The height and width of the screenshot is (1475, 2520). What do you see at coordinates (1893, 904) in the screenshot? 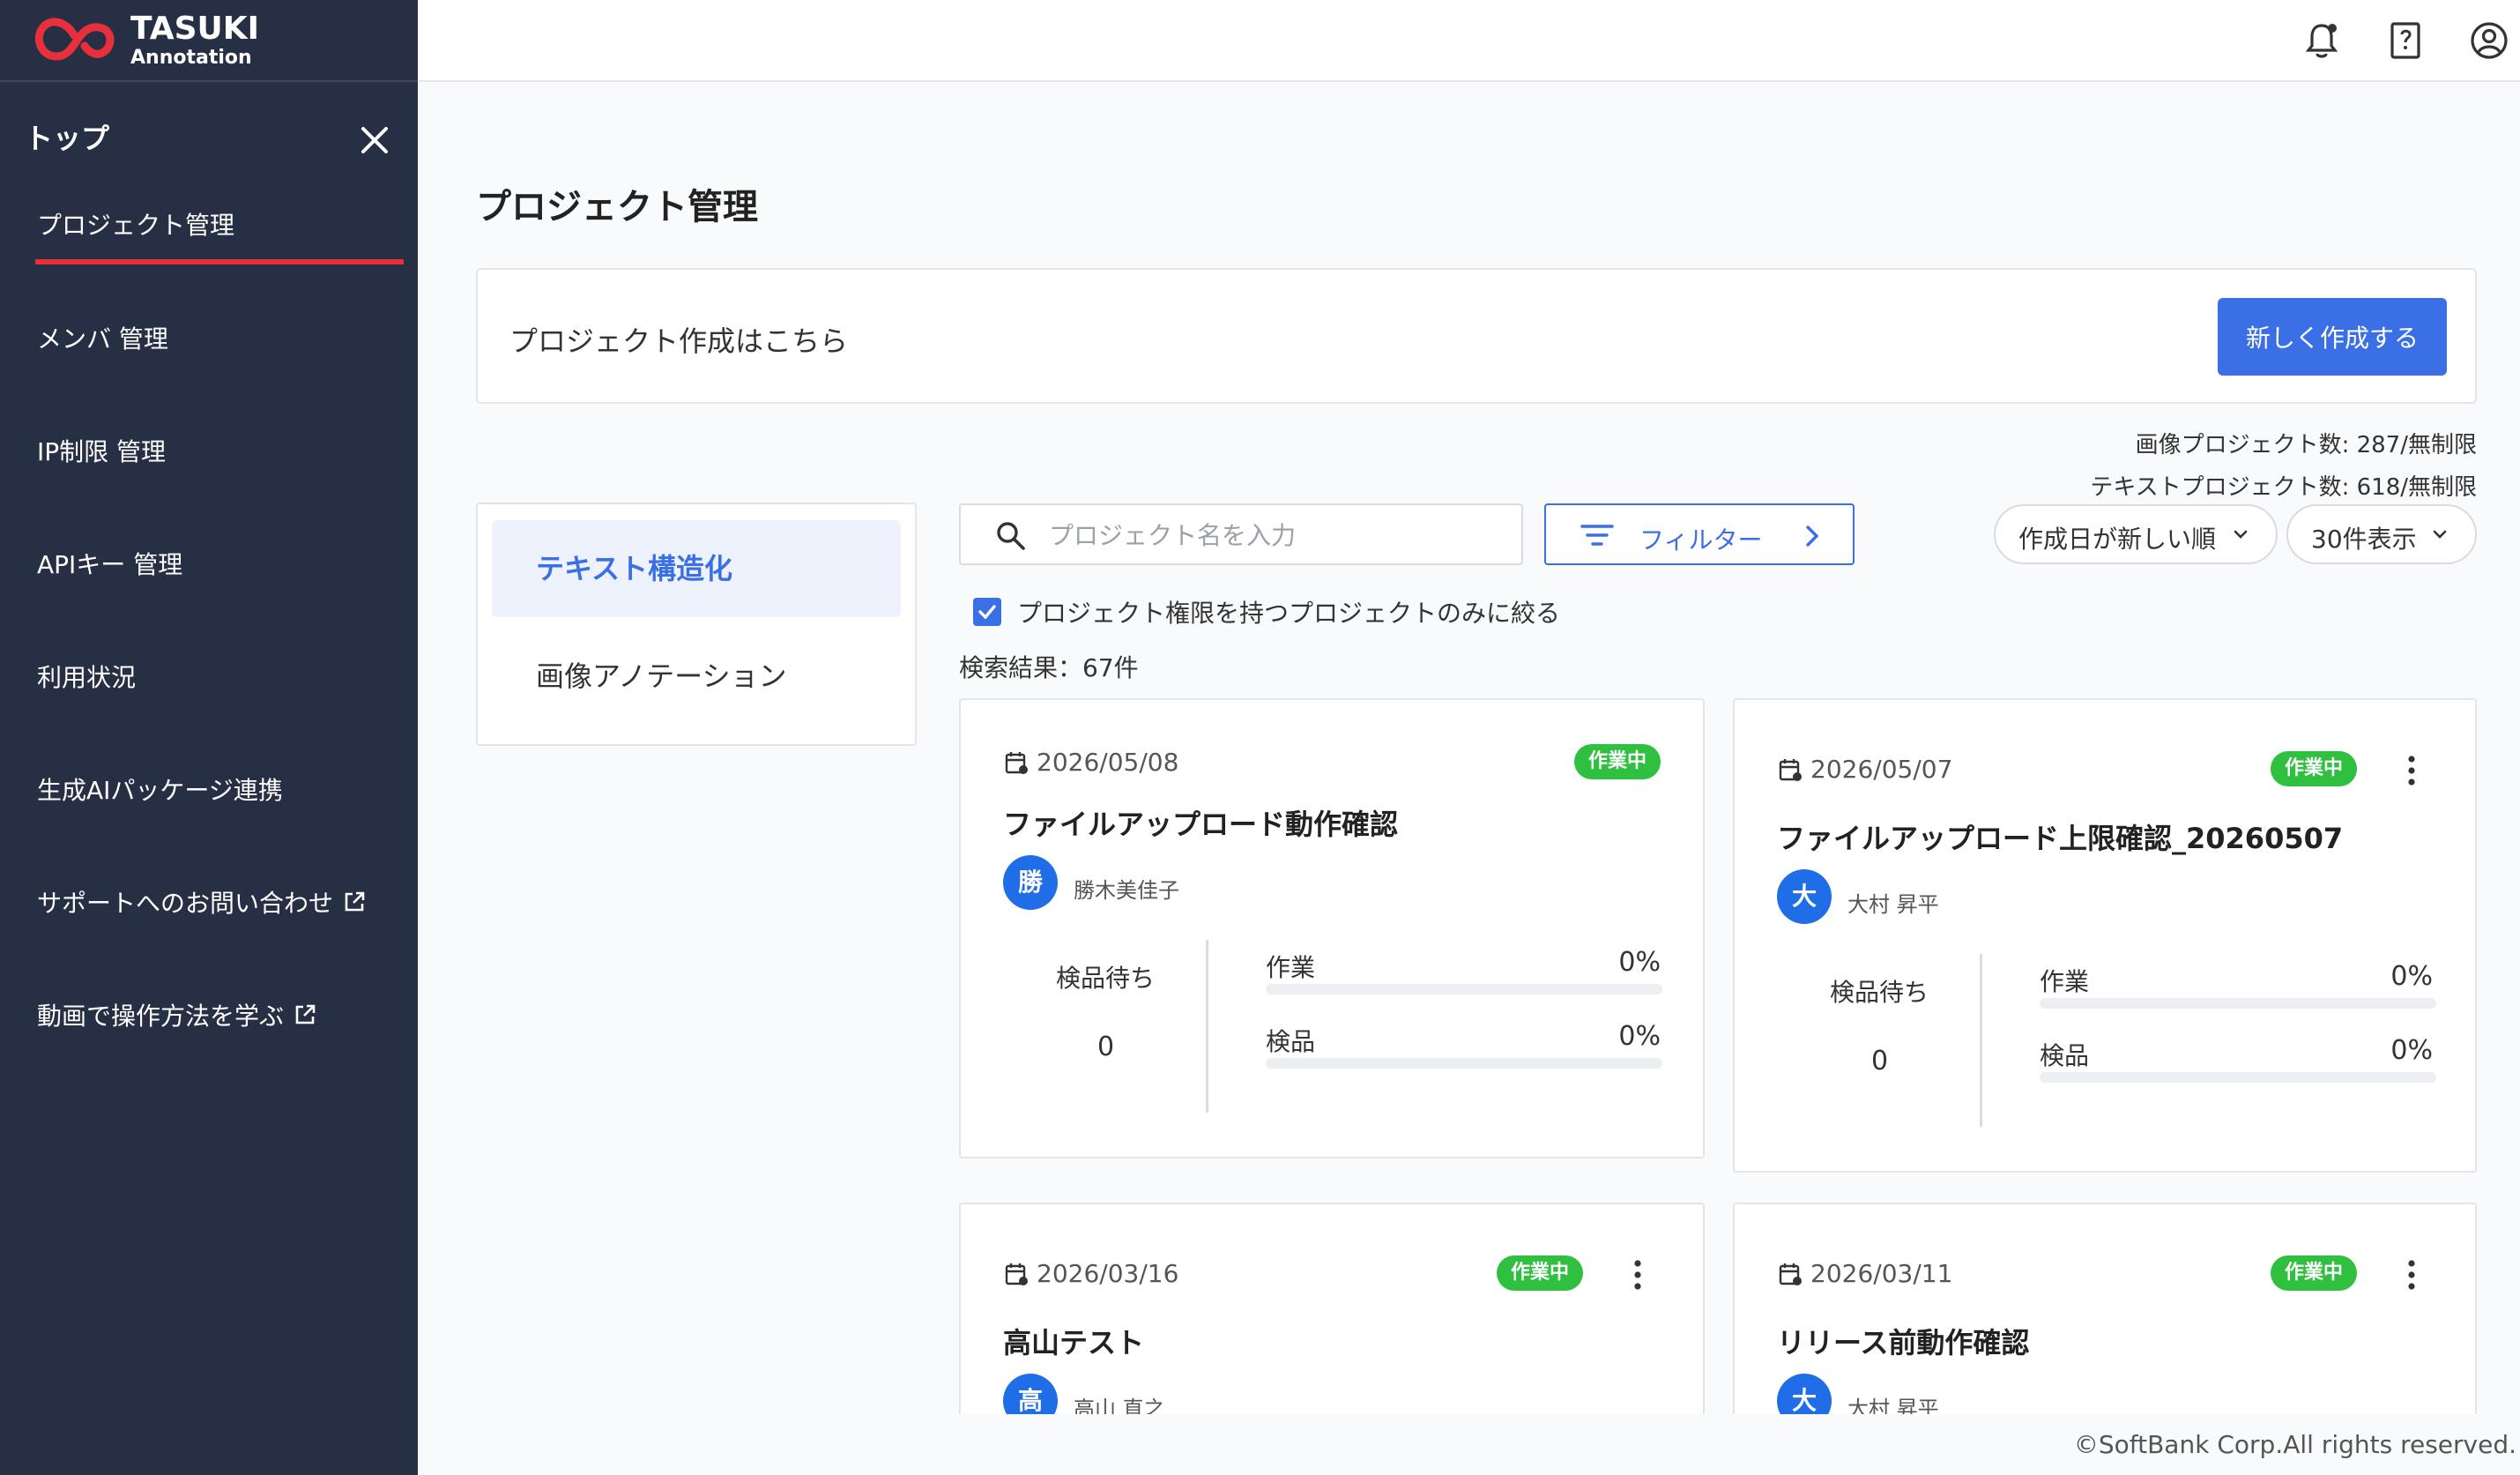
I see `owner-name: 大村 昇平` at bounding box center [1893, 904].